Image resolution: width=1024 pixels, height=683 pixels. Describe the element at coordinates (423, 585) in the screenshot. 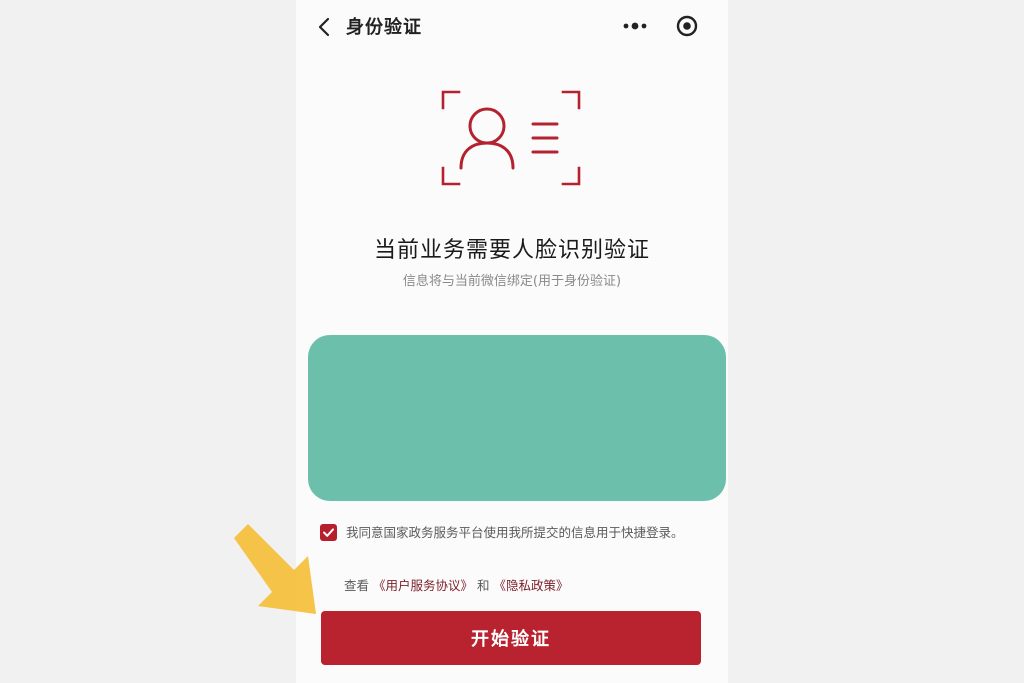

I see `user-agreement-link: 《用户服务协议》` at that location.